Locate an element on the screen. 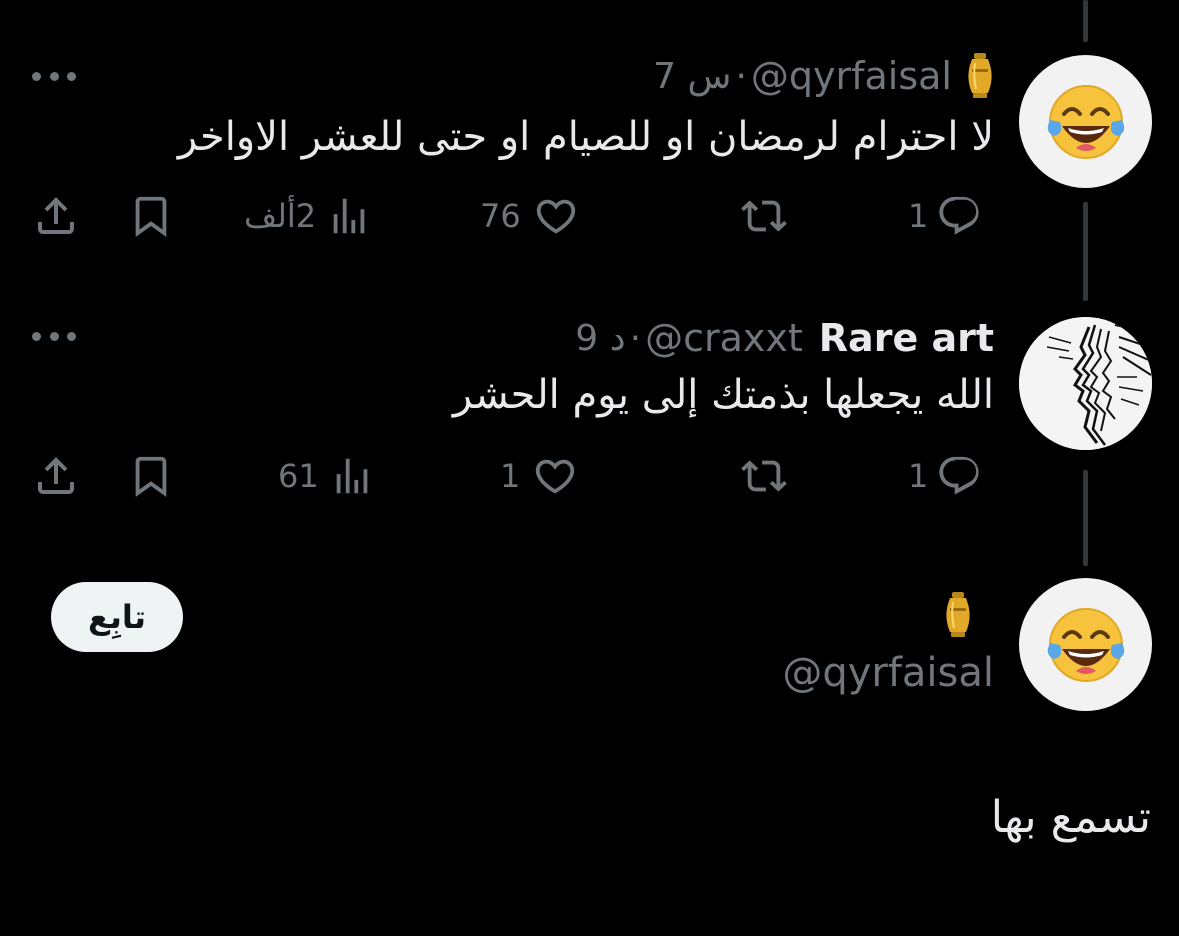 The height and width of the screenshot is (936, 1179). tweet-2-text: الله يجعلها بذمتك إلى يوم الحشر is located at coordinates (723, 395).